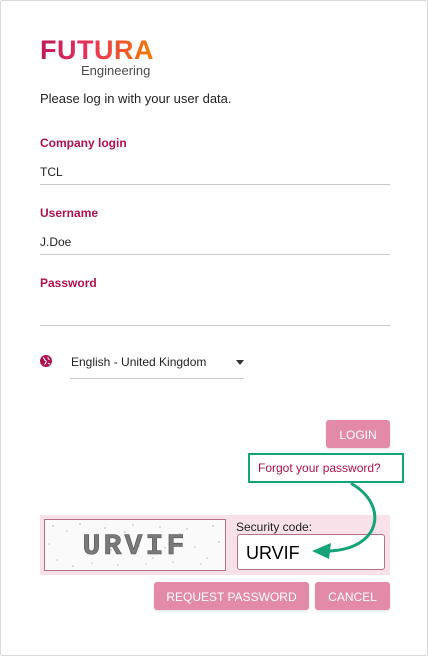 This screenshot has height=656, width=428. What do you see at coordinates (311, 552) in the screenshot?
I see `security-code-input` at bounding box center [311, 552].